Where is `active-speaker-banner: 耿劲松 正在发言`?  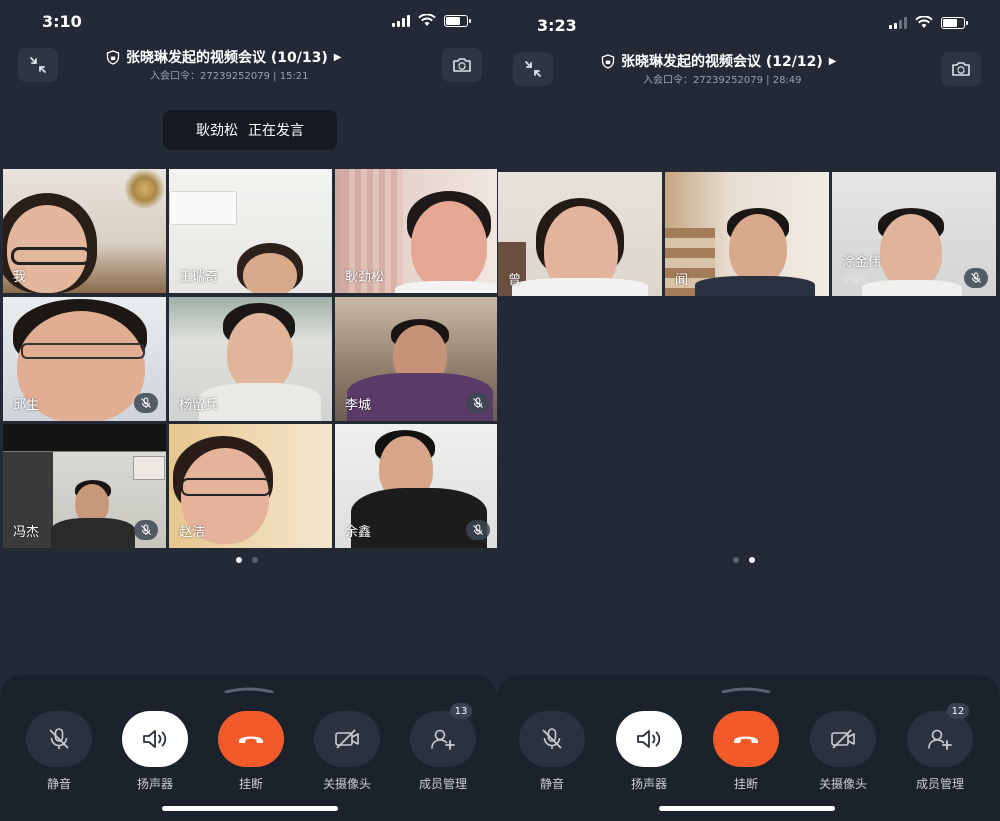
active-speaker-banner: 耿劲松 正在发言 is located at coordinates (250, 130).